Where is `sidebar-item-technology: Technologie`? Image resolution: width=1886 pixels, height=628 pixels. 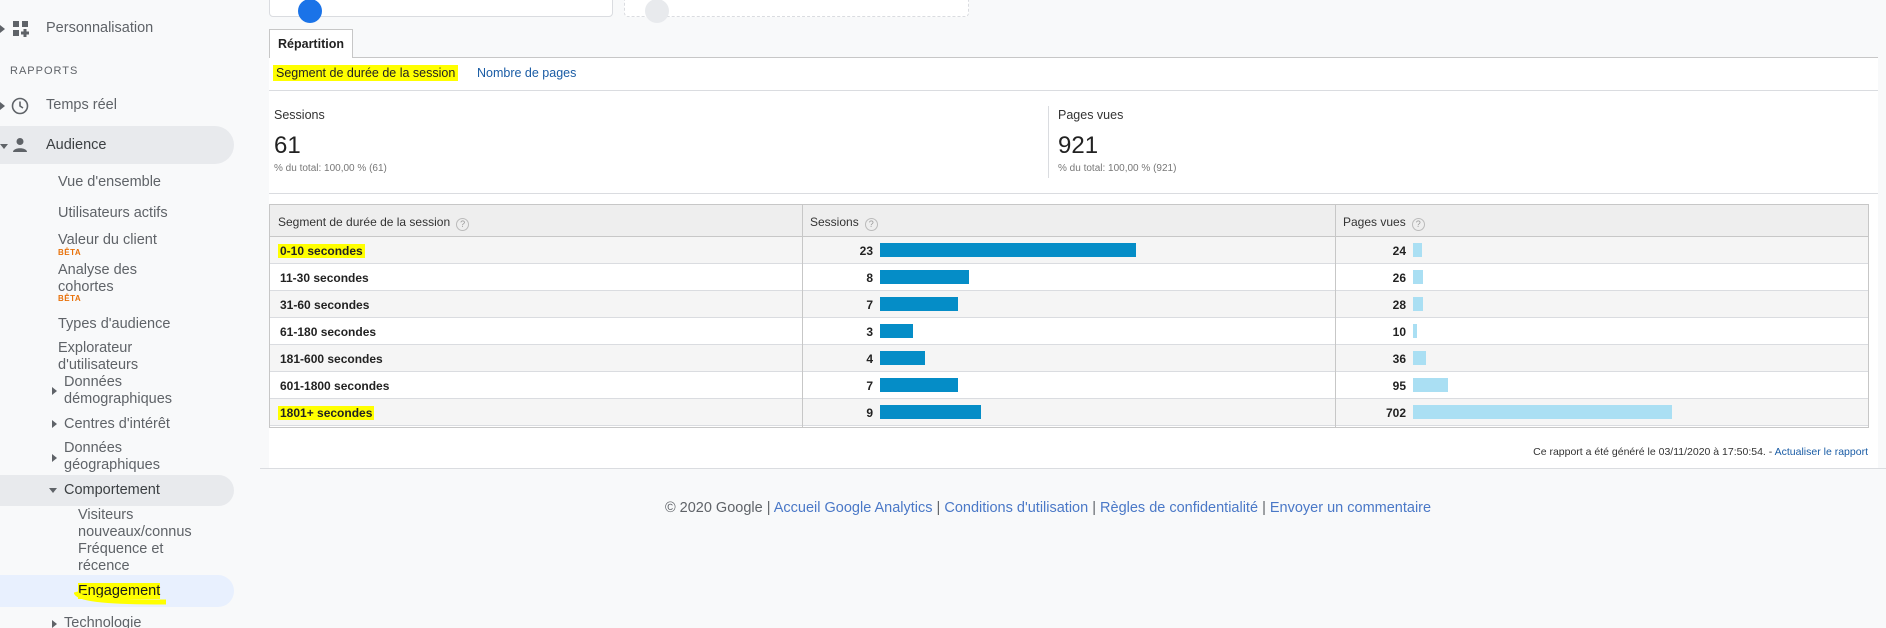 sidebar-item-technology: Technologie is located at coordinates (102, 621).